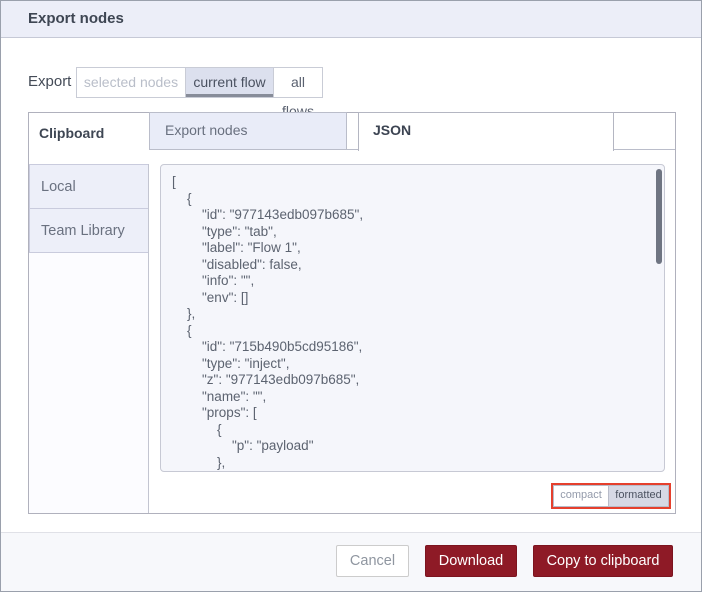 This screenshot has height=592, width=702. What do you see at coordinates (638, 496) in the screenshot?
I see `formatted-button: formatted` at bounding box center [638, 496].